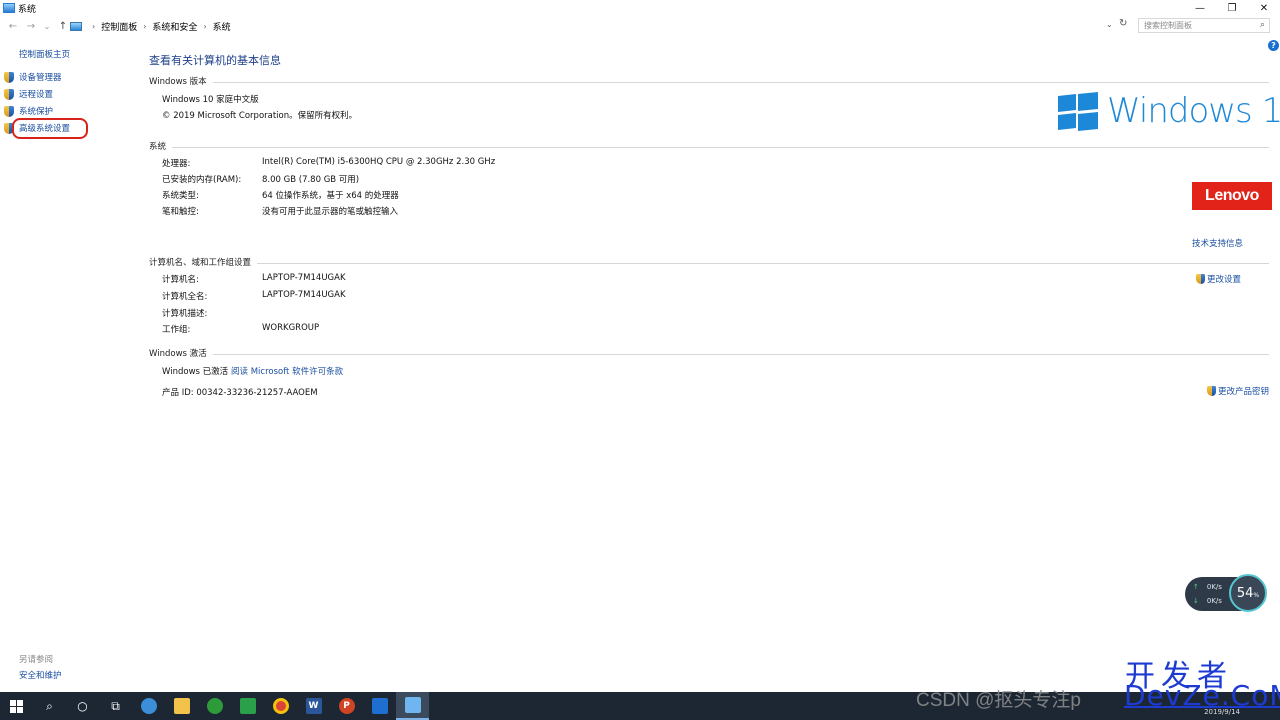 Image resolution: width=1280 pixels, height=720 pixels. I want to click on app-green-icon, so click(247, 706).